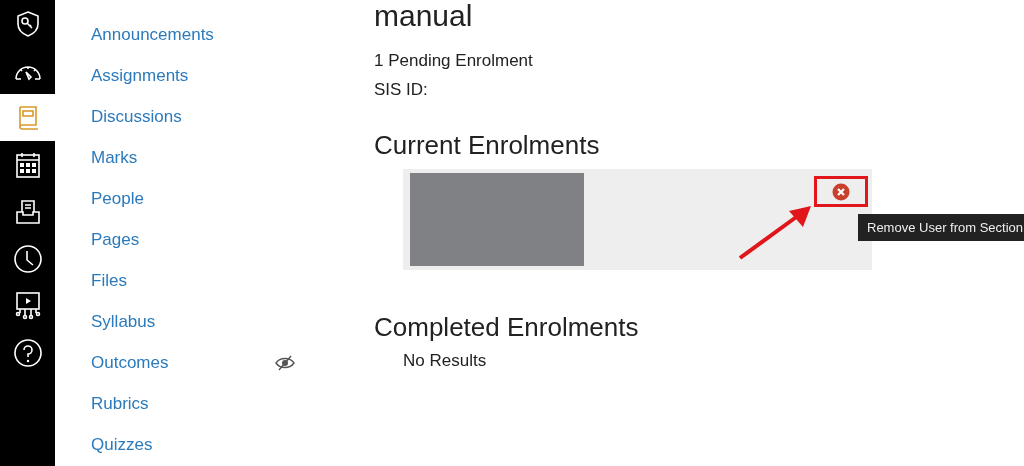 Image resolution: width=1024 pixels, height=466 pixels. I want to click on remove-button, so click(841, 191).